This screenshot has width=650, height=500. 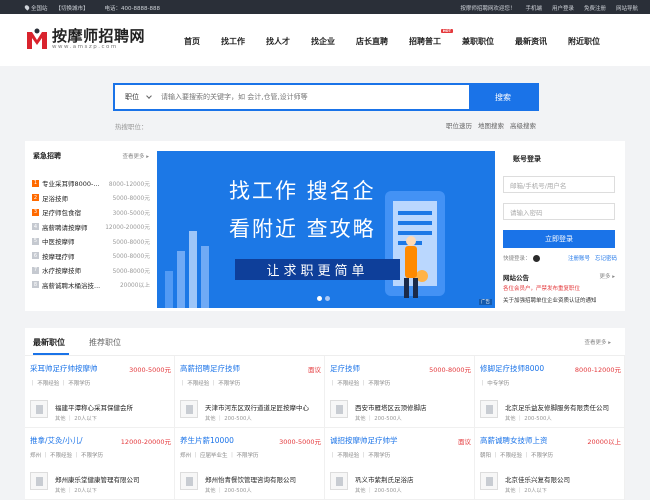 What do you see at coordinates (76, 368) in the screenshot?
I see `job-title: 采耳帅足疗帅按摩帅` at bounding box center [76, 368].